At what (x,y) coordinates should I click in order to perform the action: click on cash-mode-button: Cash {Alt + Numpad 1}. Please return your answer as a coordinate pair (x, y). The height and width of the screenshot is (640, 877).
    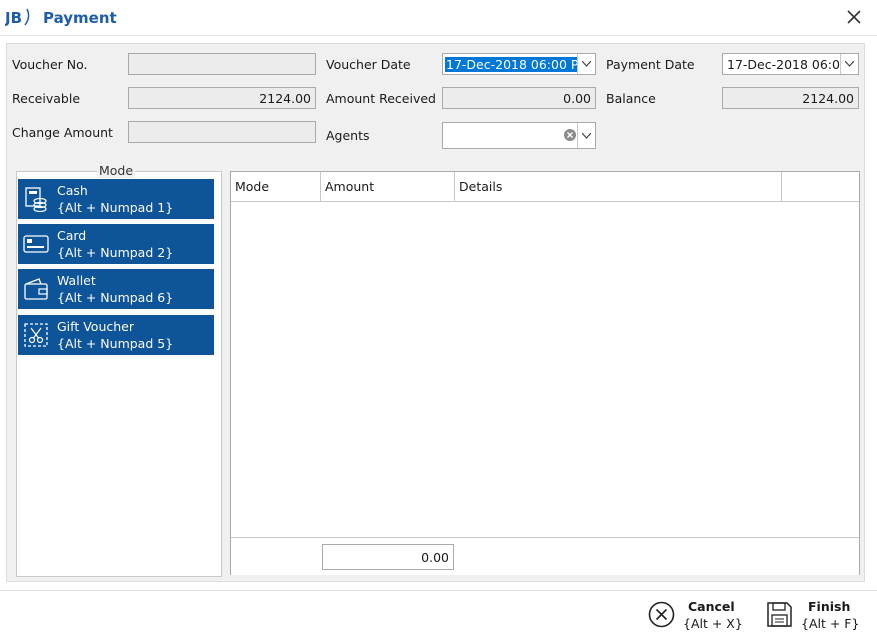
    Looking at the image, I should click on (116, 199).